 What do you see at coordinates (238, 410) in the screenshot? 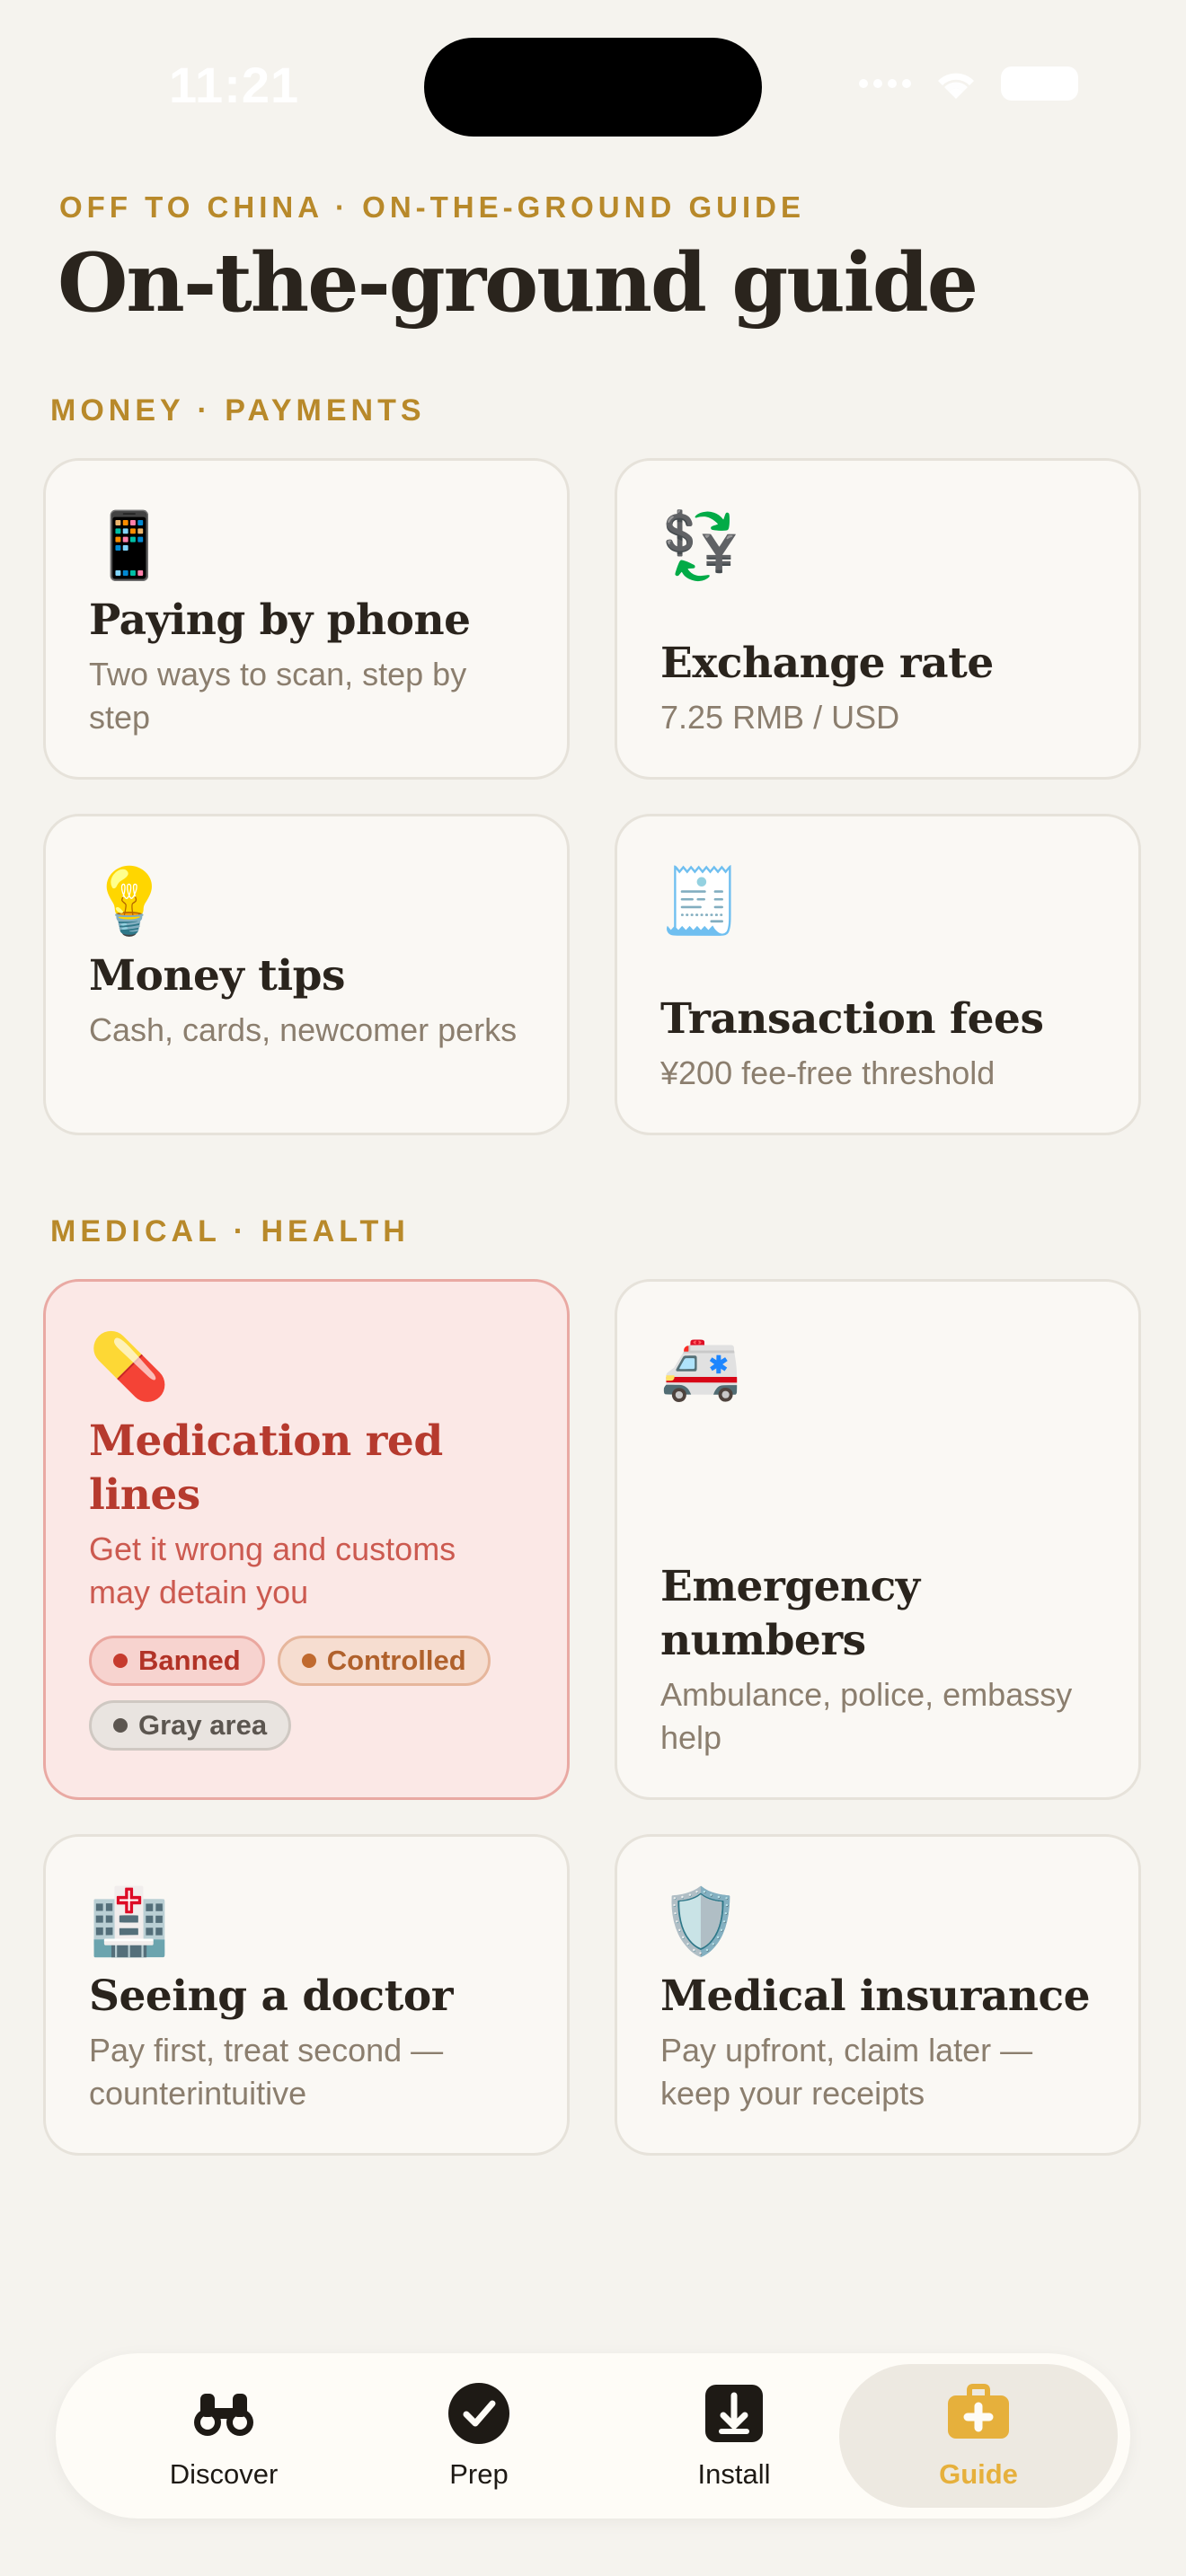
I see `section-label-money: MONEY · PAYMENTS` at bounding box center [238, 410].